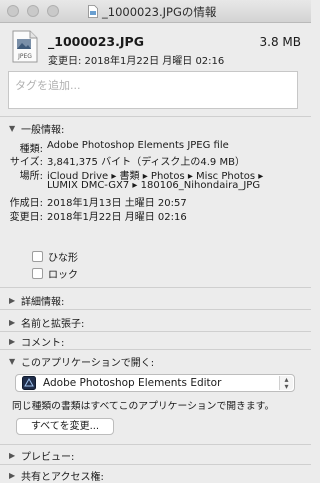  What do you see at coordinates (13, 11) in the screenshot?
I see `close-window-button` at bounding box center [13, 11].